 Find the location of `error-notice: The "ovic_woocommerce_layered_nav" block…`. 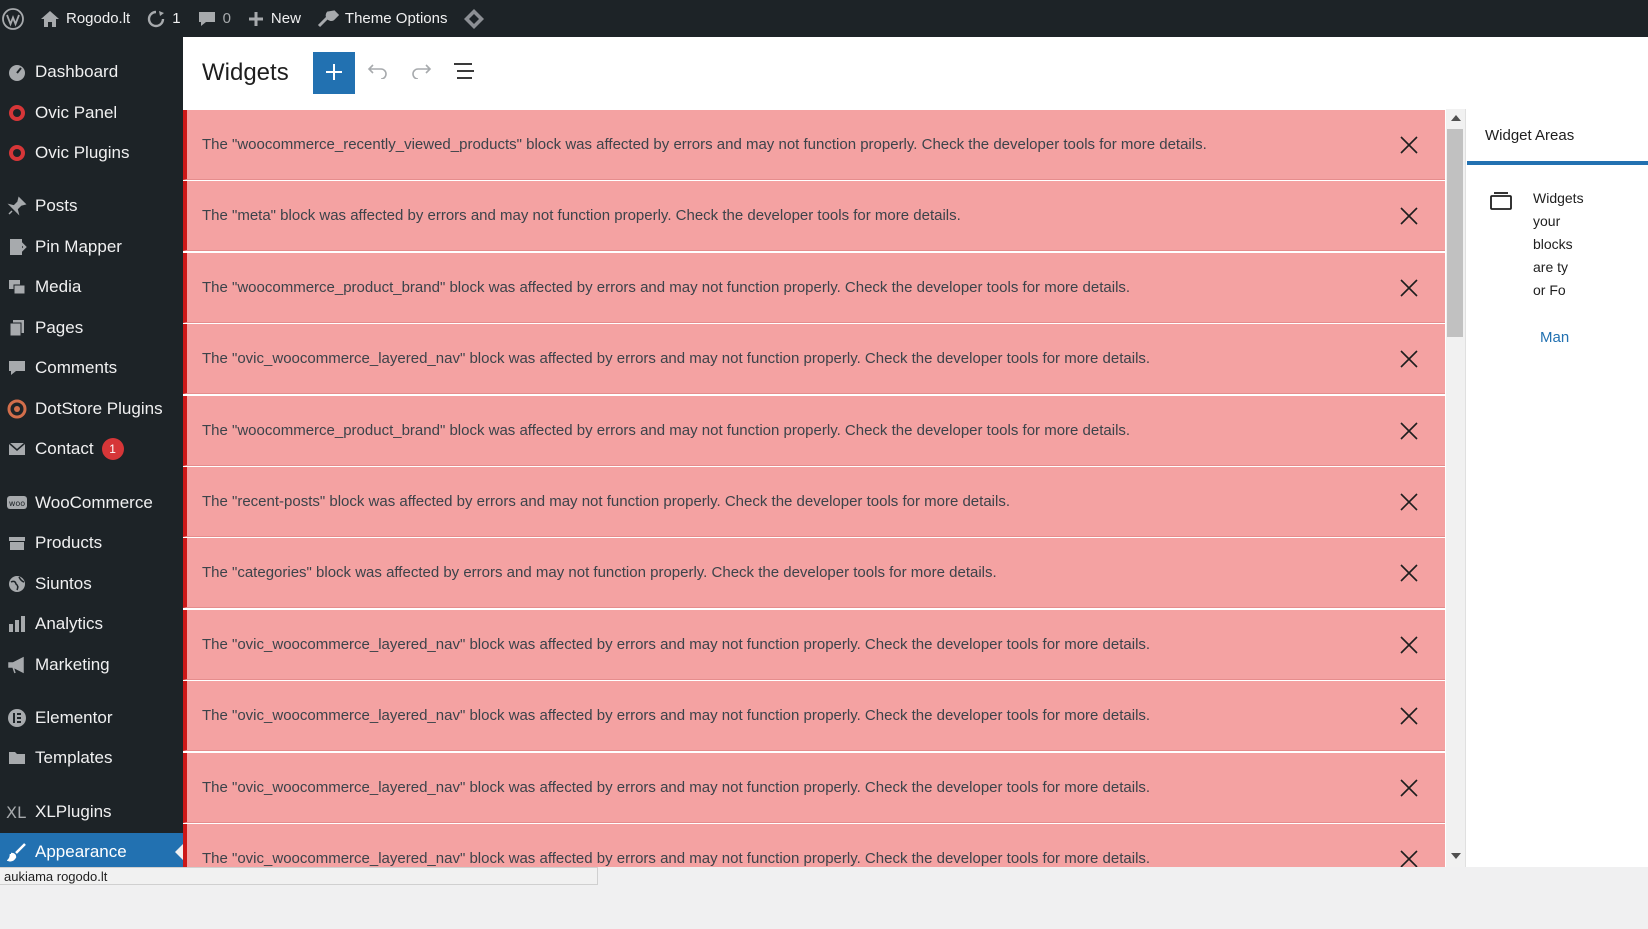

error-notice: The "ovic_woocommerce_layered_nav" block… is located at coordinates (814, 716).